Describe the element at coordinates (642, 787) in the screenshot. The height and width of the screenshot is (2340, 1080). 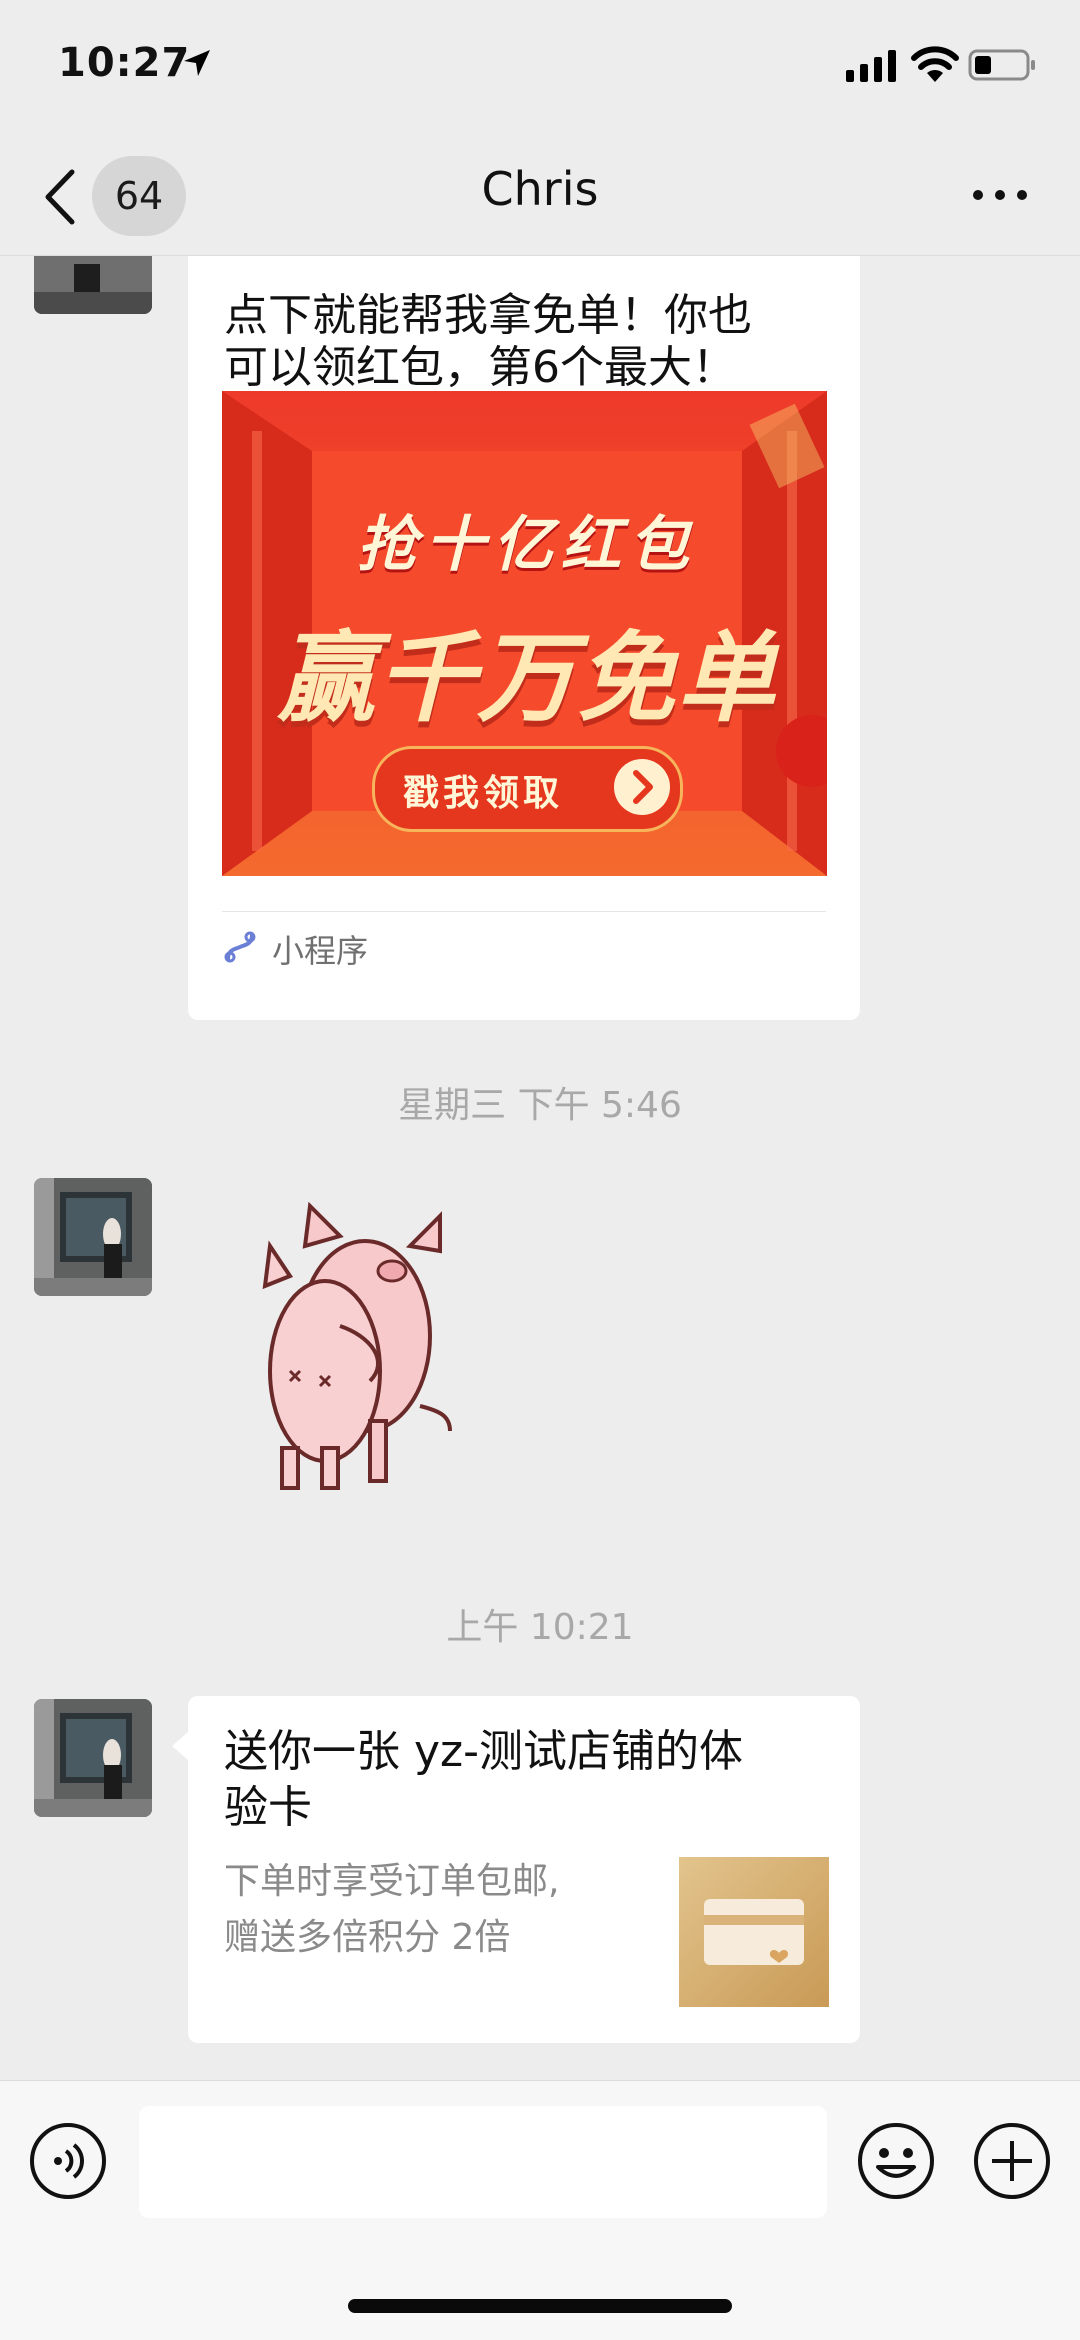
I see `arrow-right-icon` at that location.